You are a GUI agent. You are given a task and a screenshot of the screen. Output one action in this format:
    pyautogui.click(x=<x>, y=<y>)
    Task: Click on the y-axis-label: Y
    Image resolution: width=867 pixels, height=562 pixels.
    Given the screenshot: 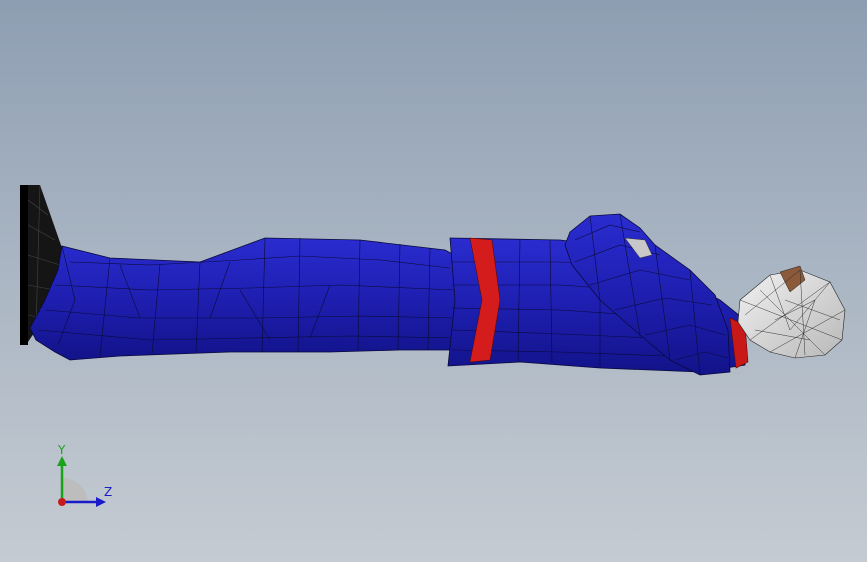 What is the action you would take?
    pyautogui.click(x=61, y=450)
    